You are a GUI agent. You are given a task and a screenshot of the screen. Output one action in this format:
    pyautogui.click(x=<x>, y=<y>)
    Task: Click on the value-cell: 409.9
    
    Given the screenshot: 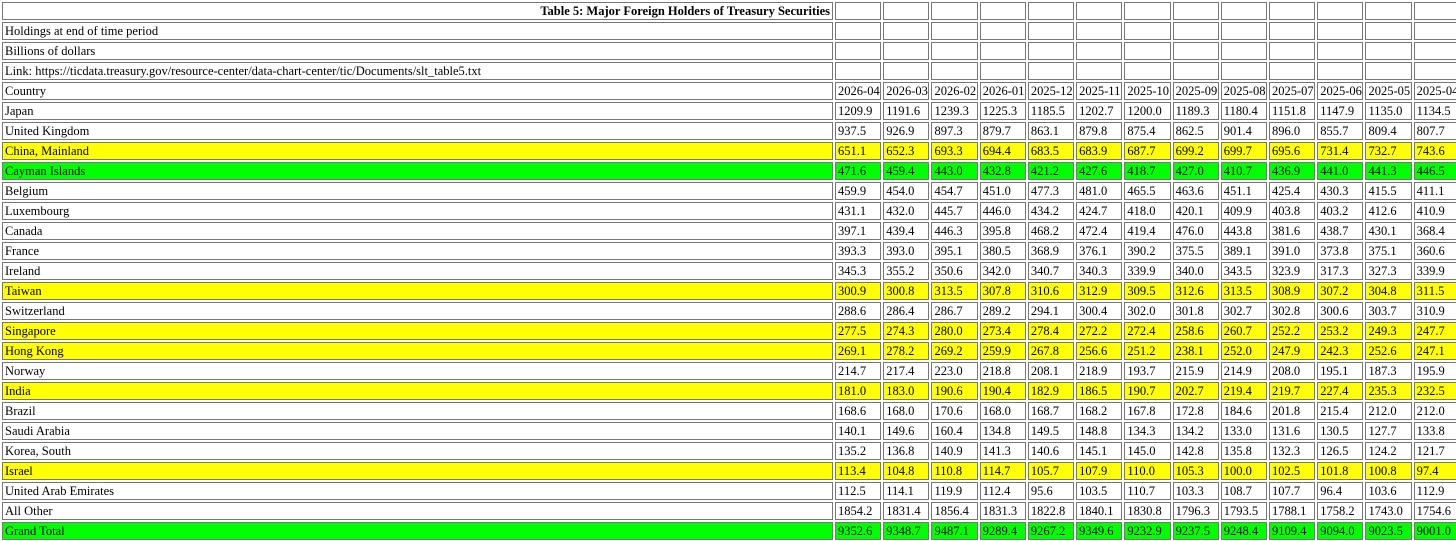 What is the action you would take?
    pyautogui.click(x=1244, y=211)
    